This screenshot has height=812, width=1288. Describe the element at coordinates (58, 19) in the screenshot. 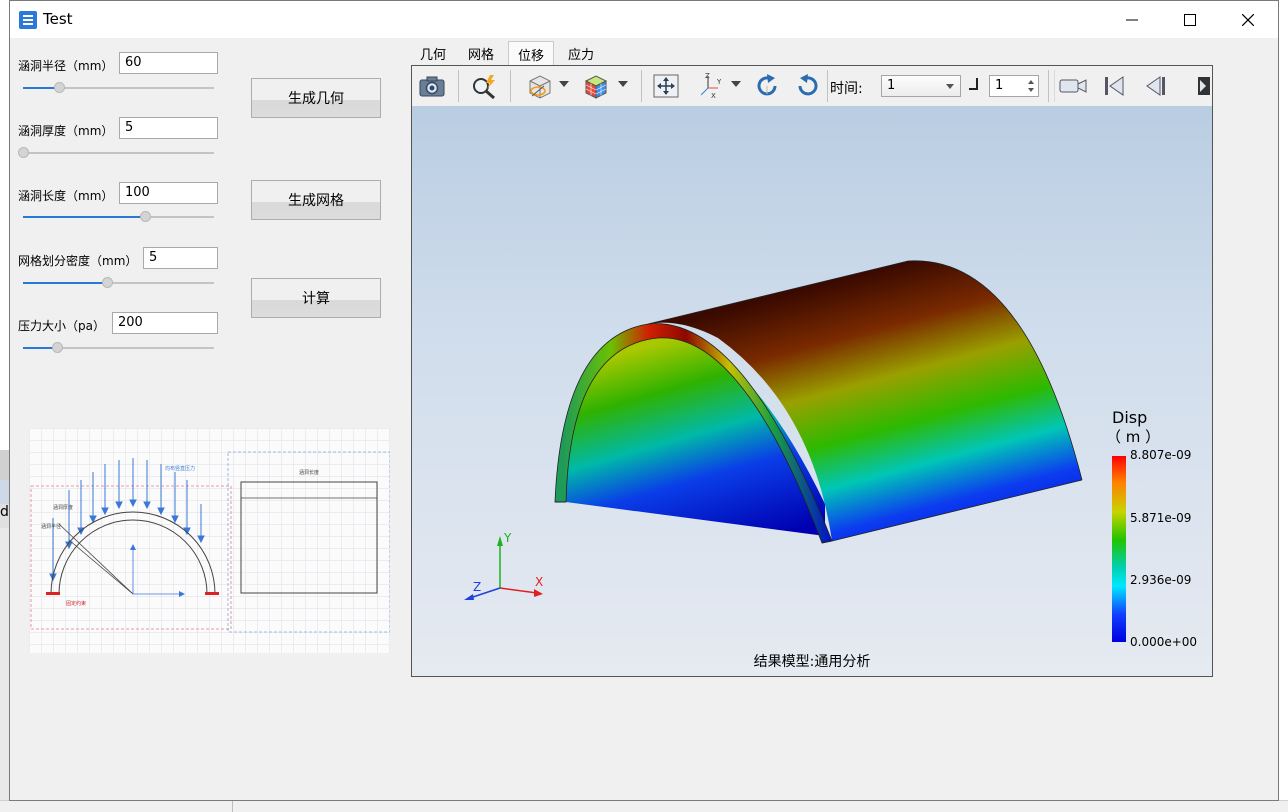

I see `window-title: Test` at that location.